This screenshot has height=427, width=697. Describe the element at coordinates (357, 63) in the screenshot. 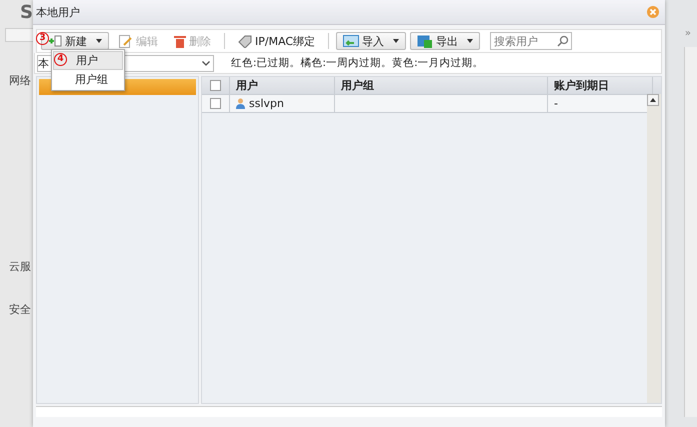

I see `legend-text: 红色:已过期。橘色:一周内过期。黄色:一月内过期。` at that location.